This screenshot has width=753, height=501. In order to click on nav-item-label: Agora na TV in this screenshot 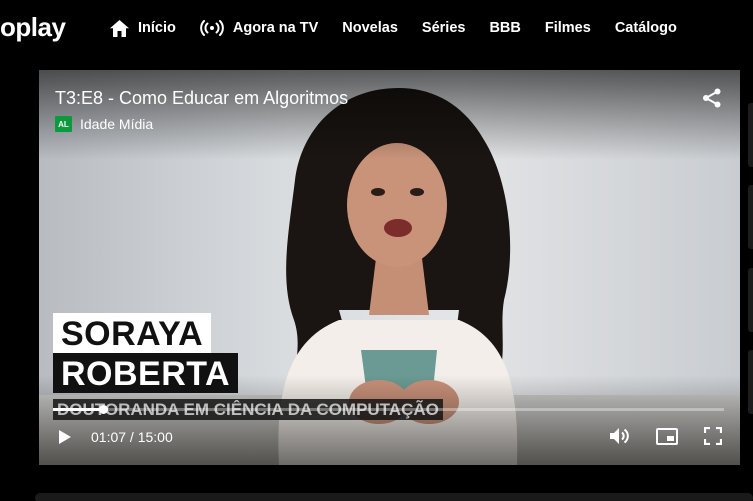, I will do `click(275, 28)`.